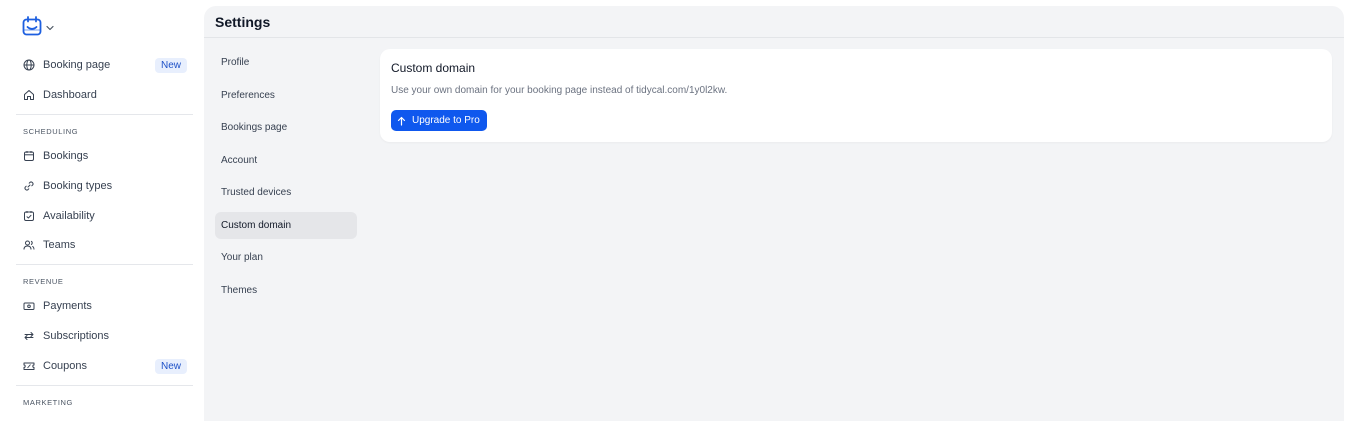 The width and height of the screenshot is (1360, 421). I want to click on section-label-marketing: MARKETING, so click(48, 402).